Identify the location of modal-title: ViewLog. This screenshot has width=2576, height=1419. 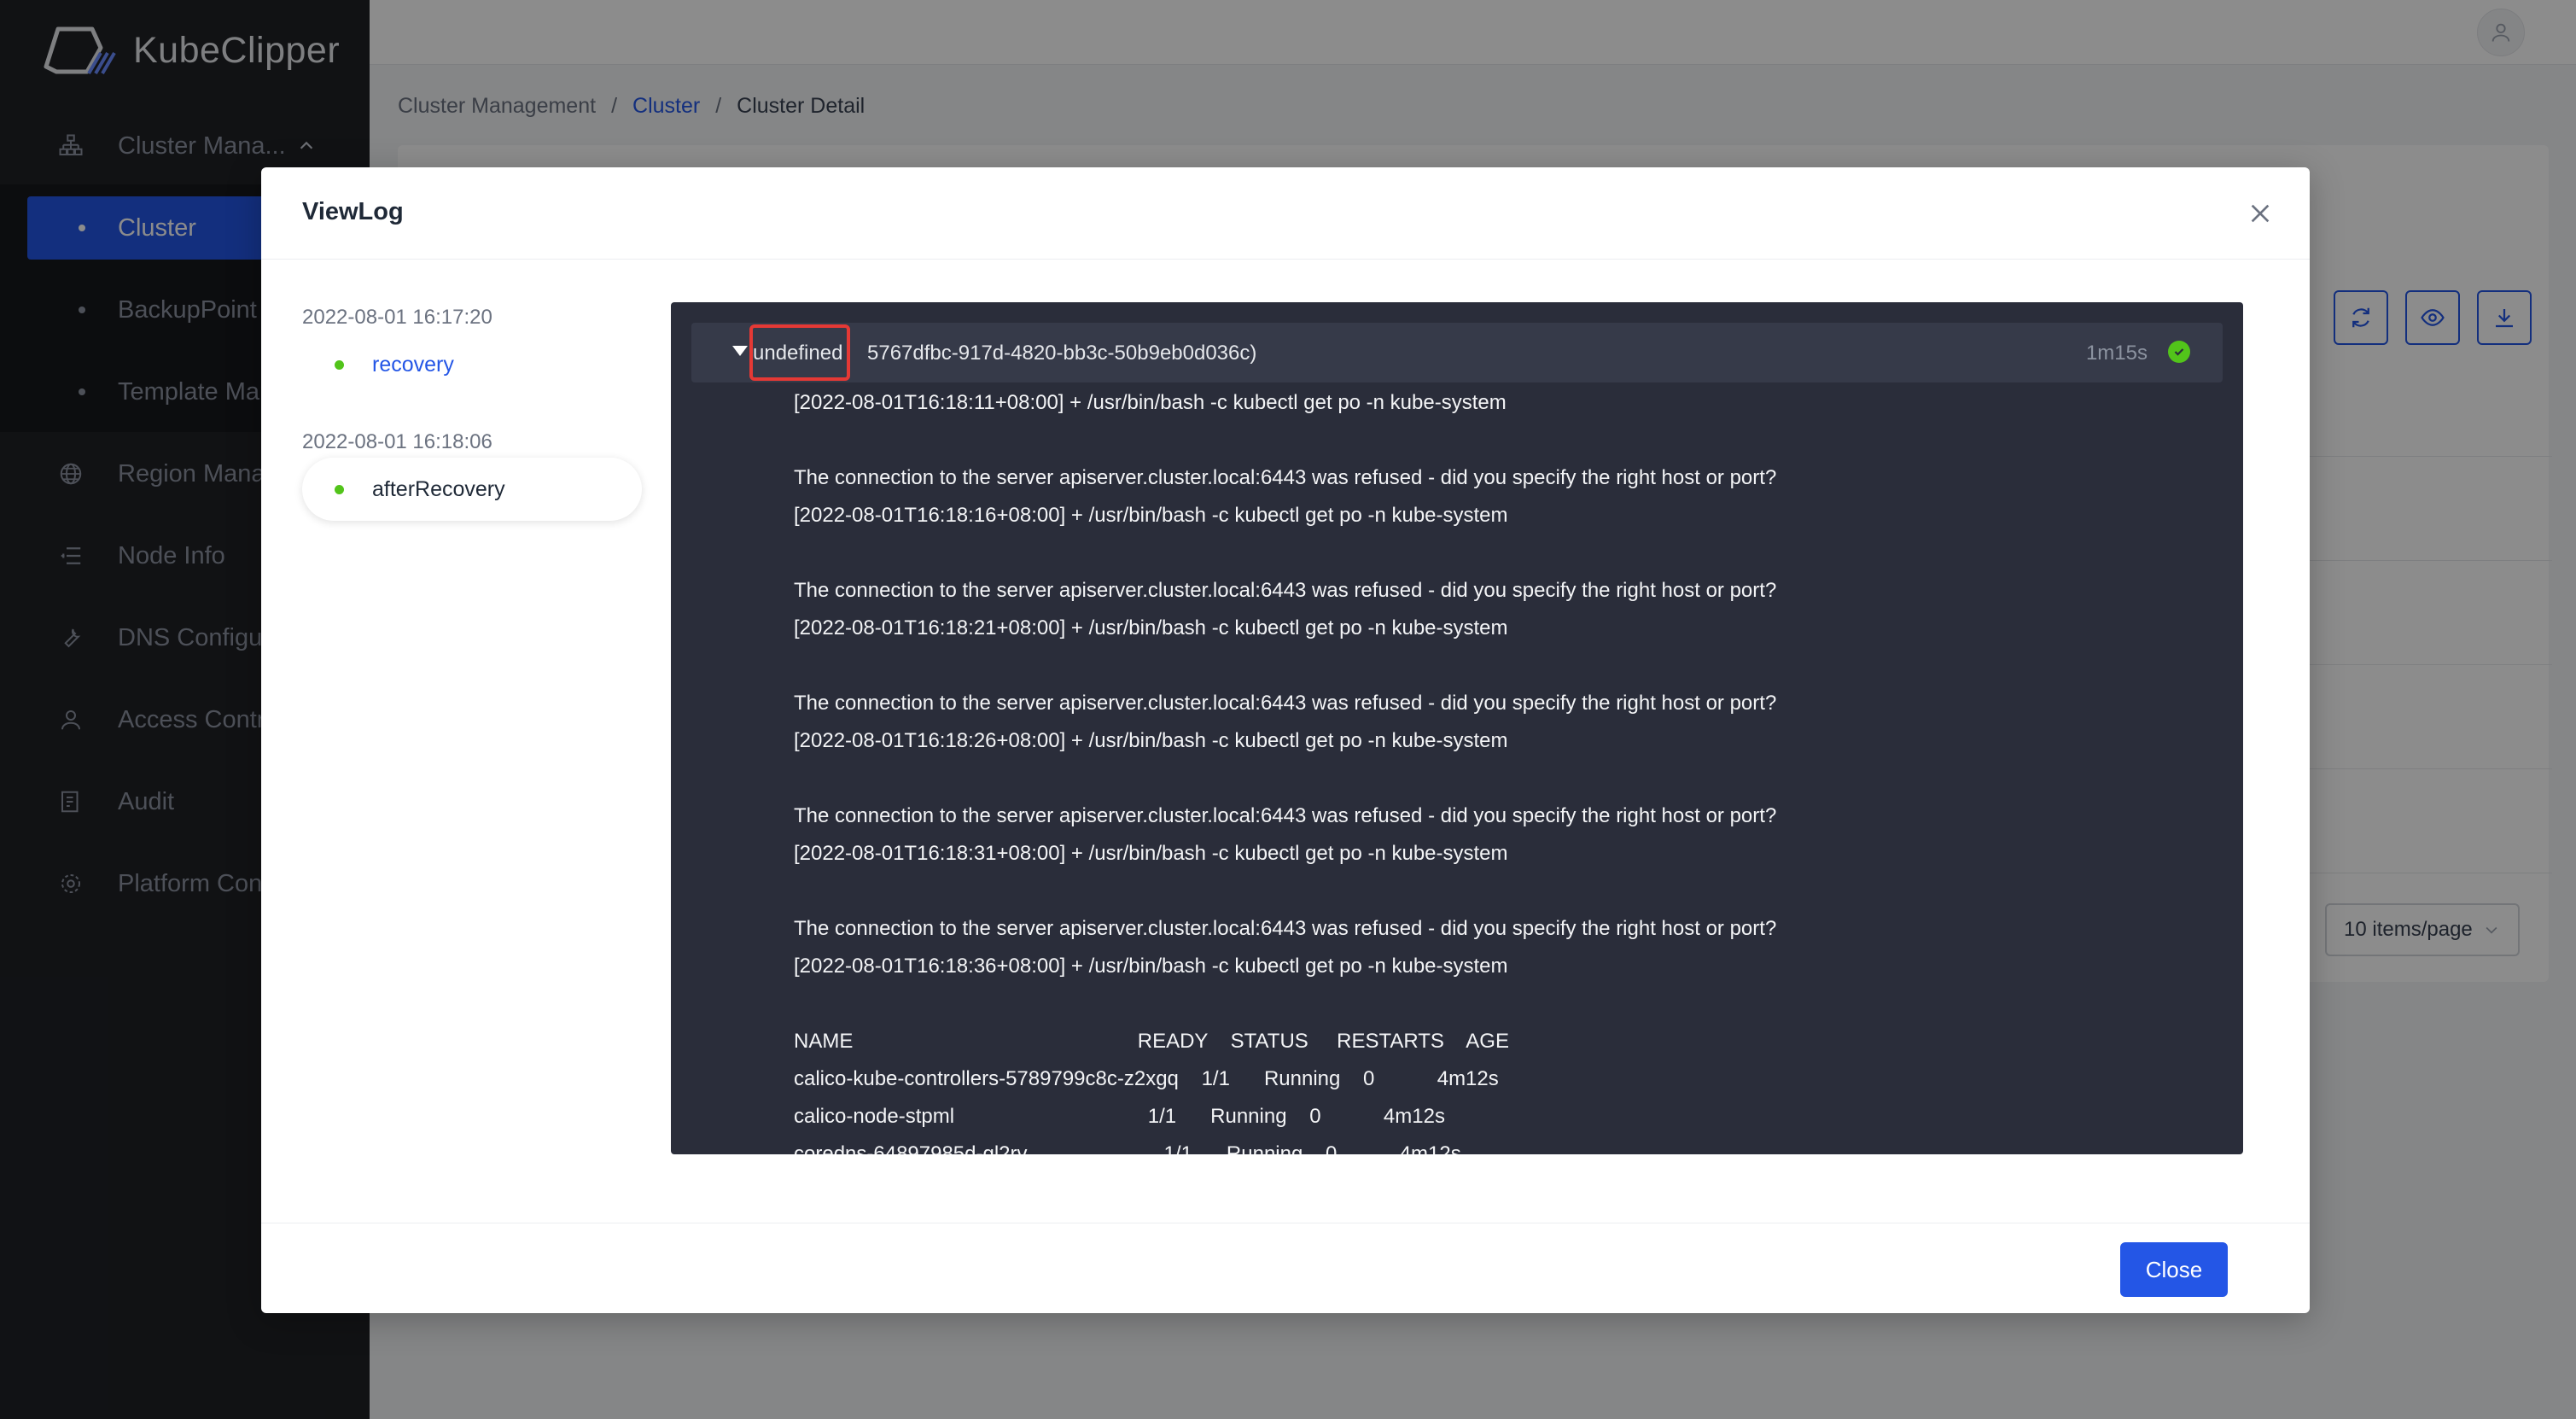
(353, 211).